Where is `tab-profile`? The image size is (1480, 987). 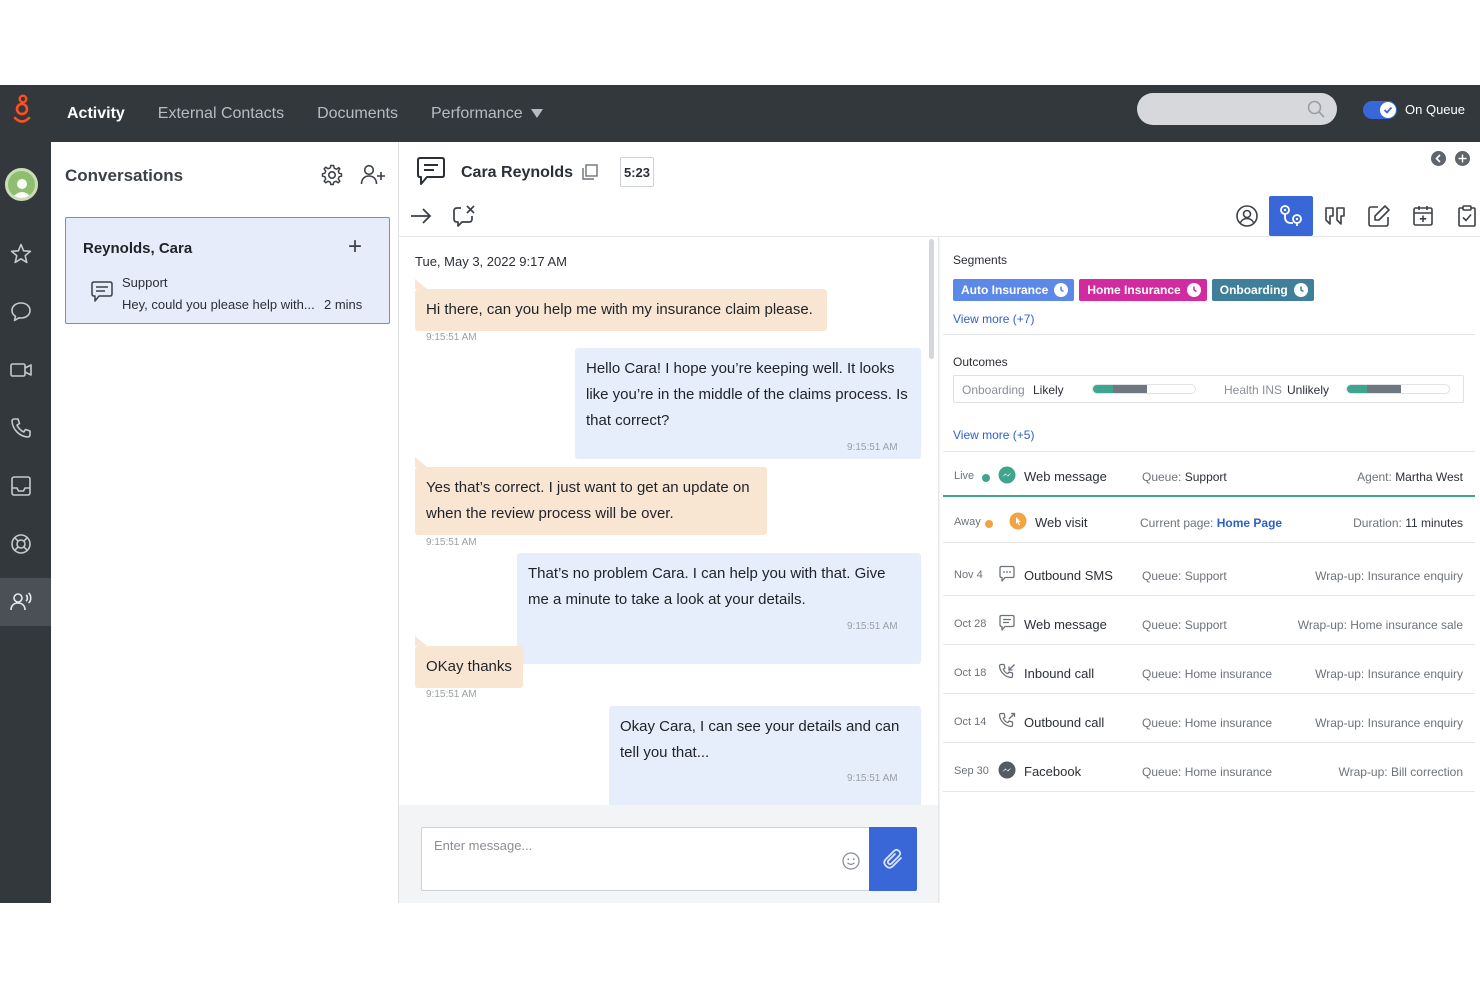
tab-profile is located at coordinates (1247, 216).